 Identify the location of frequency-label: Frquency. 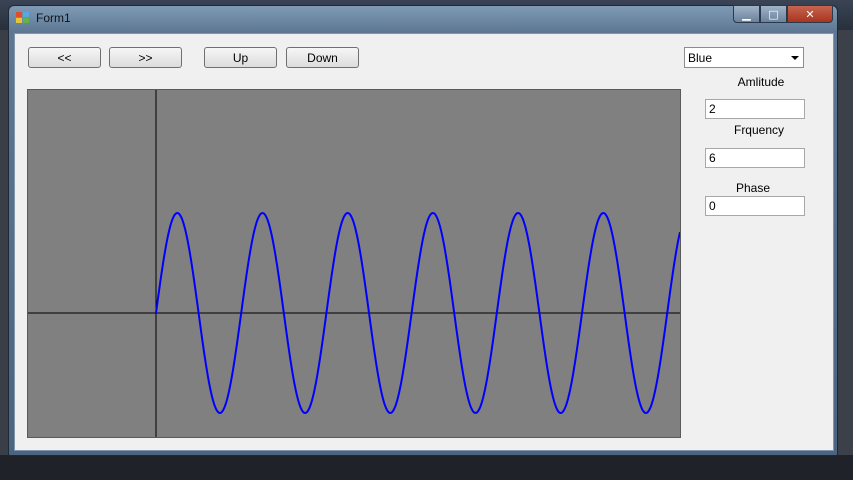
(759, 130).